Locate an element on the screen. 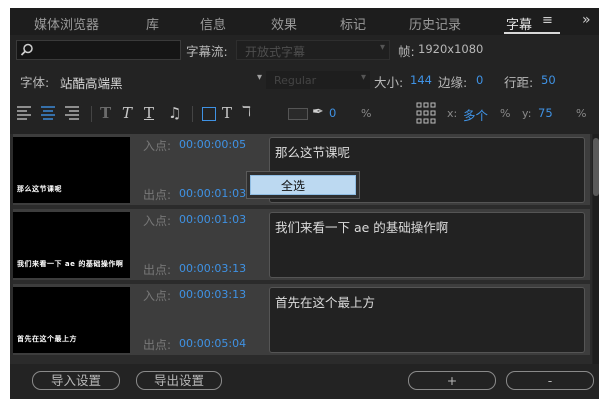 The height and width of the screenshot is (406, 609). tab-effects: 效果 is located at coordinates (284, 23).